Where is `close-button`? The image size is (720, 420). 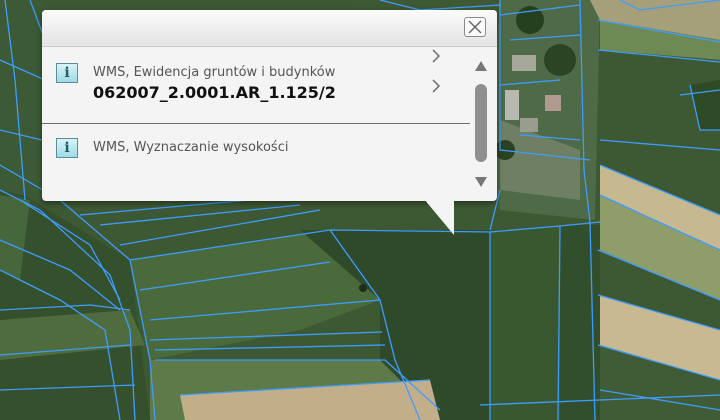
close-button is located at coordinates (475, 27).